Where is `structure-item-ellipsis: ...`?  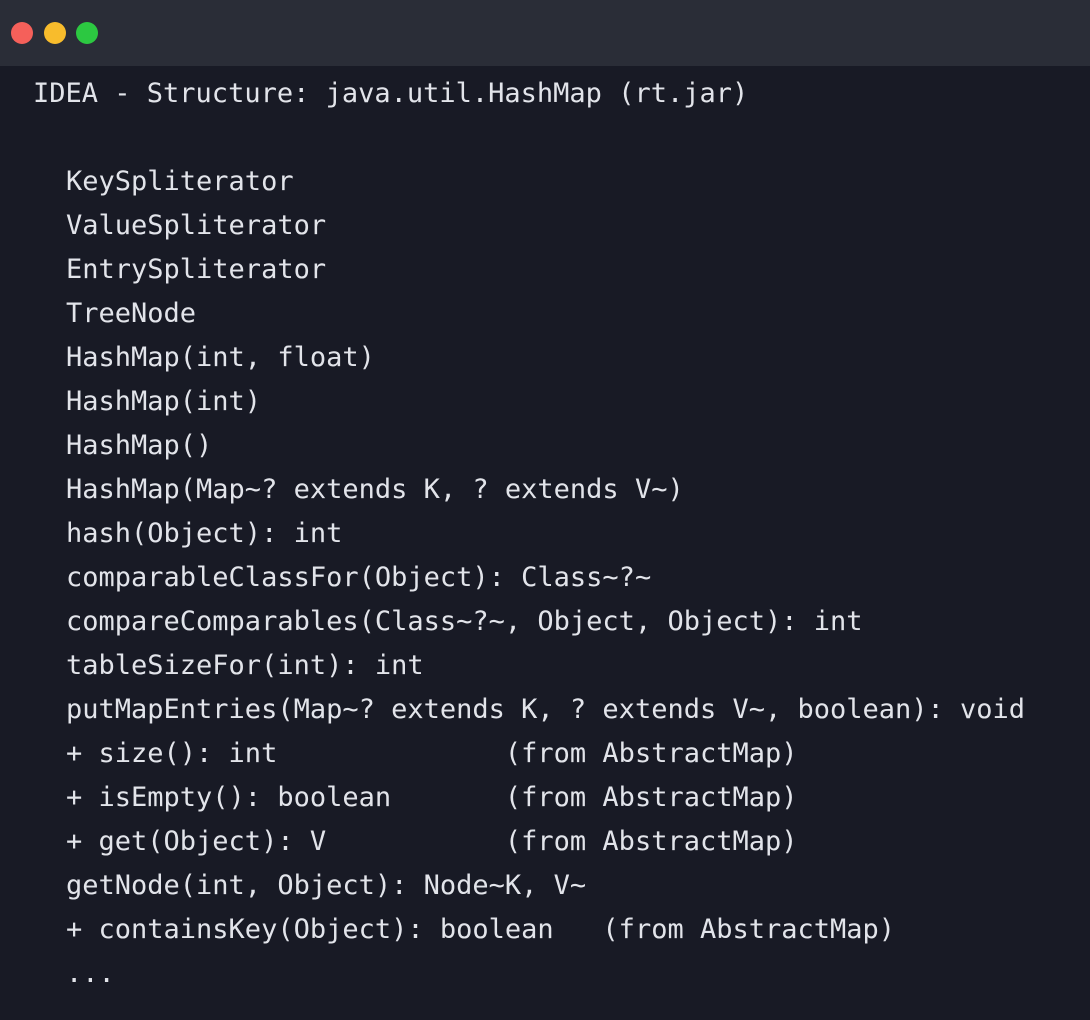 structure-item-ellipsis: ... is located at coordinates (90, 973).